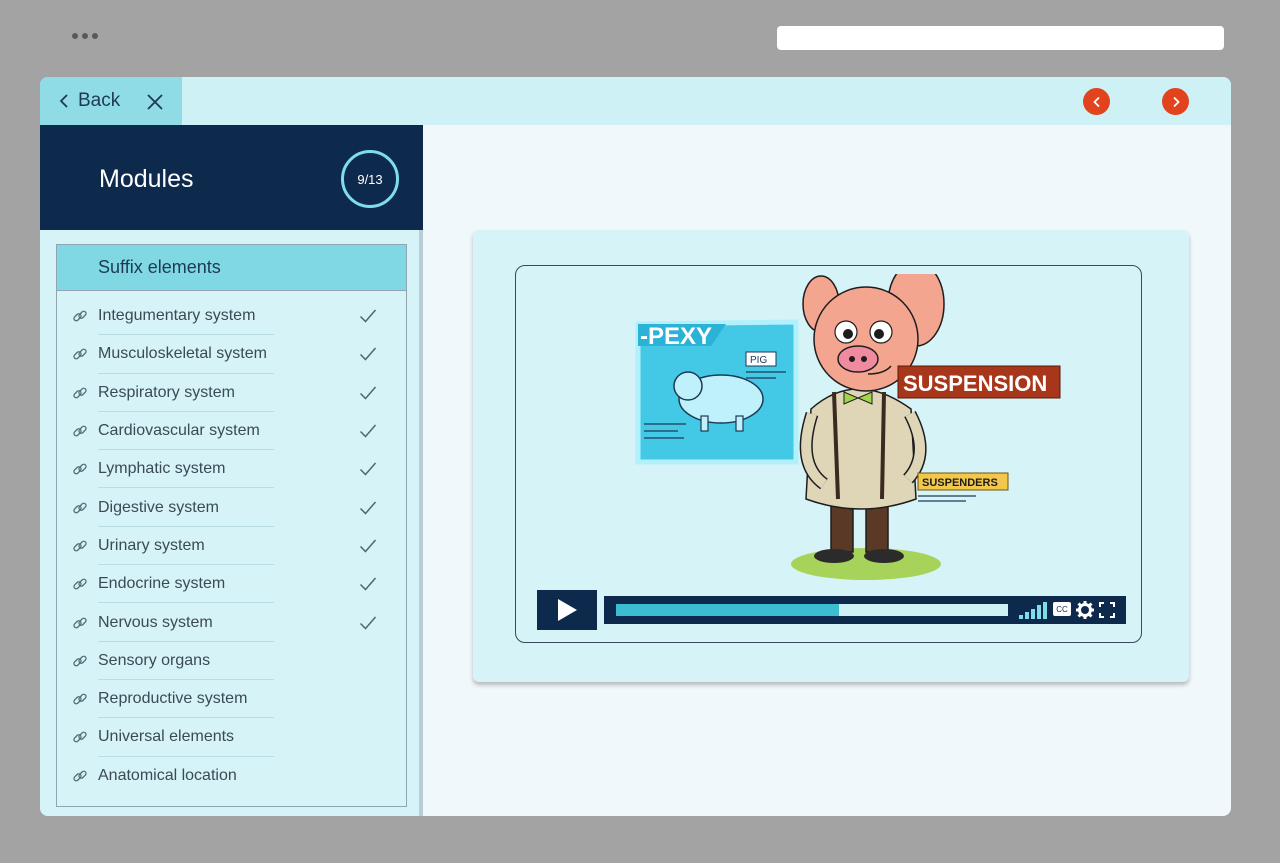 This screenshot has width=1280, height=863. Describe the element at coordinates (231, 507) in the screenshot. I see `module-item: Digestive system` at that location.